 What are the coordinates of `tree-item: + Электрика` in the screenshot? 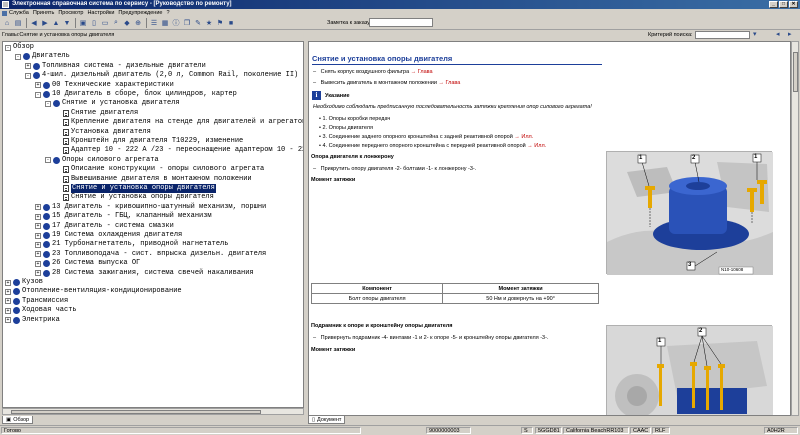 It's located at (32, 320).